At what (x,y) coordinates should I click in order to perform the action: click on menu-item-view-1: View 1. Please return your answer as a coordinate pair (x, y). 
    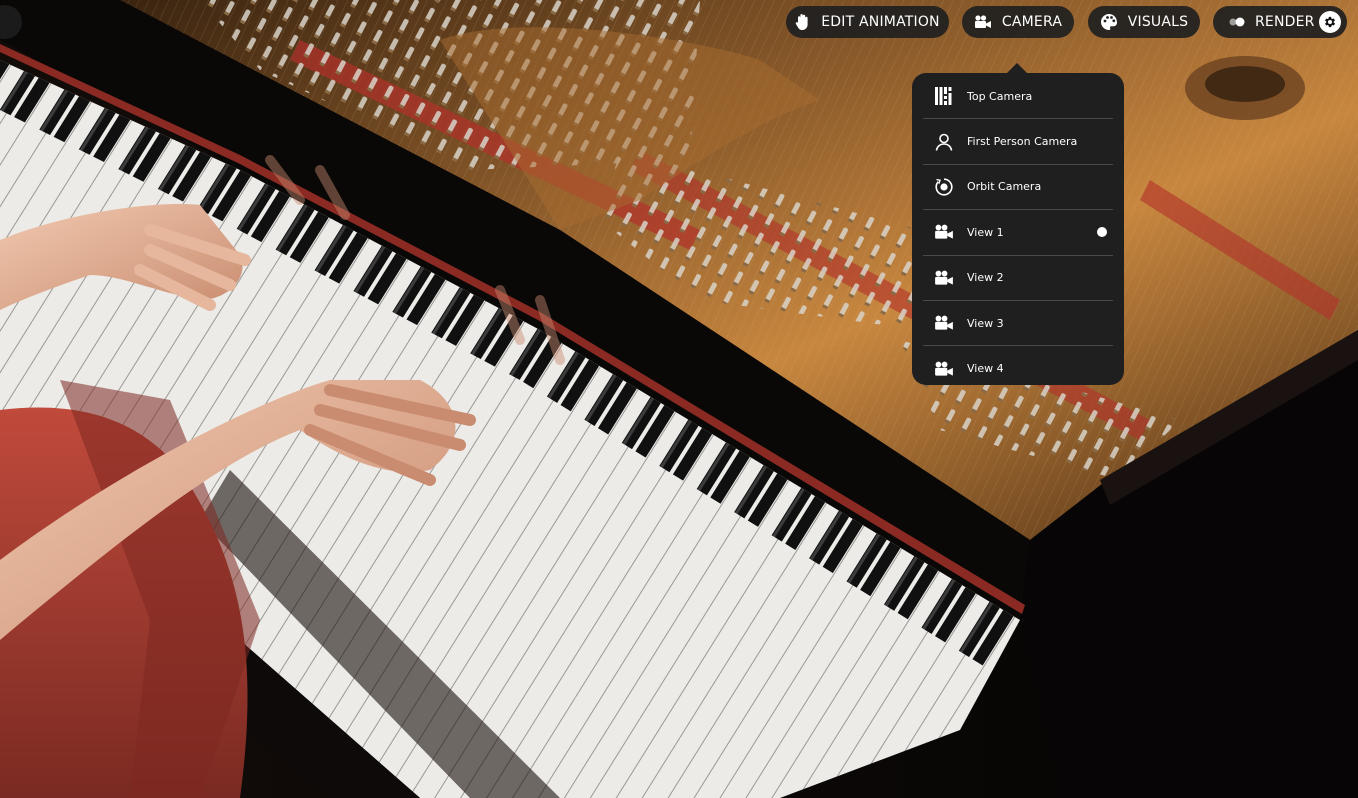
    Looking at the image, I should click on (1018, 233).